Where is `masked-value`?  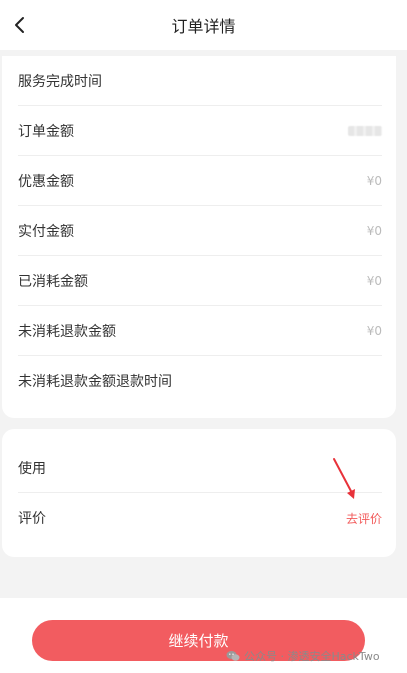
masked-value is located at coordinates (365, 130).